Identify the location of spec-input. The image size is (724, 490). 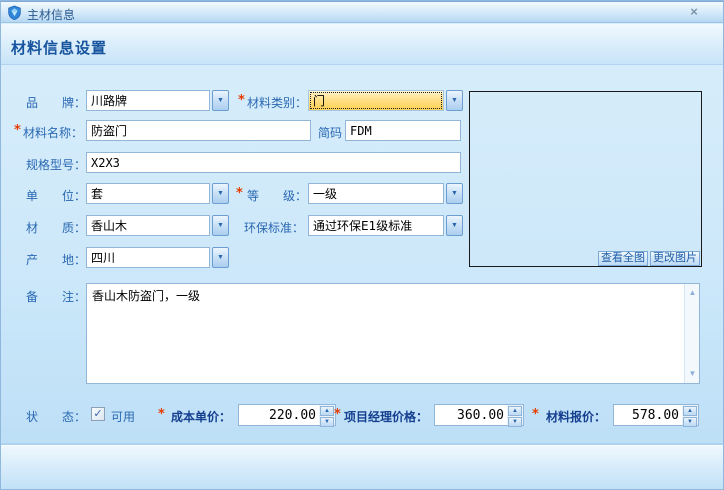
(273, 162).